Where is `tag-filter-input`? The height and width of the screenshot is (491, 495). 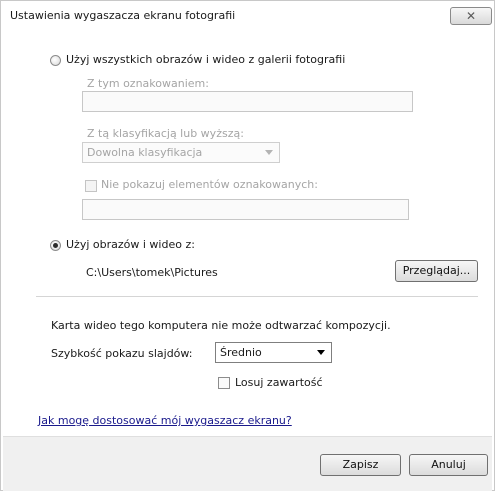
tag-filter-input is located at coordinates (247, 101).